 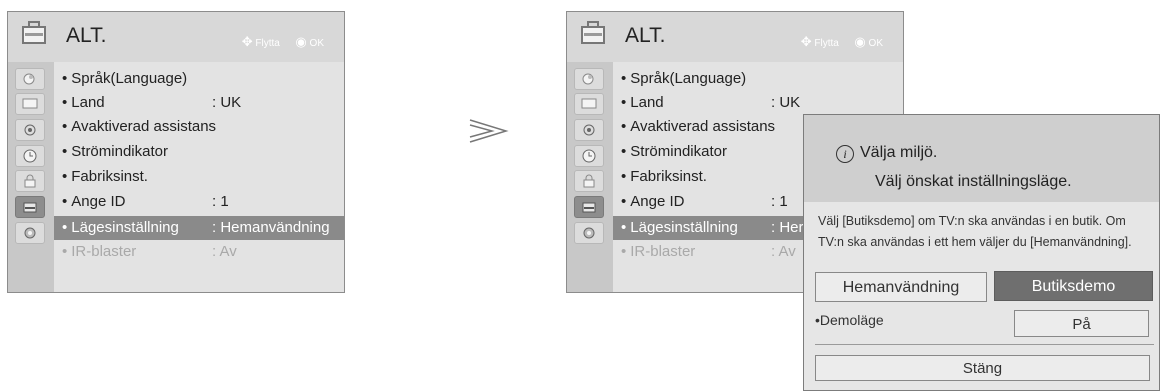 I want to click on info-icon: i, so click(x=845, y=154).